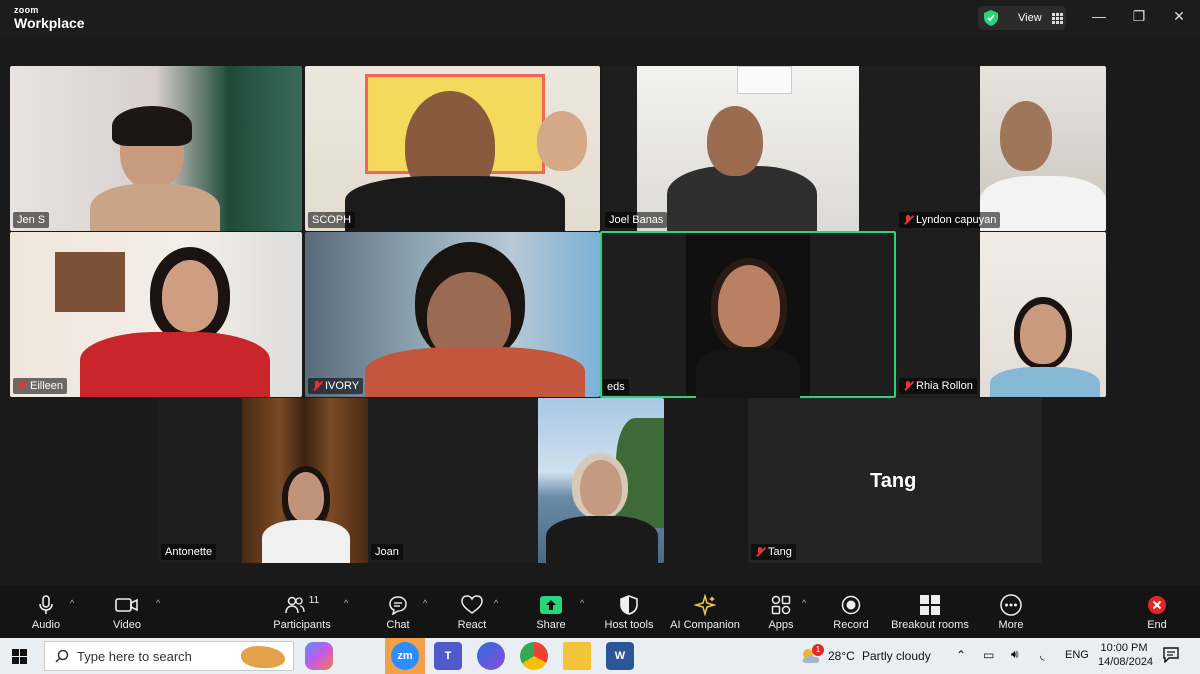  I want to click on participant-hair, so click(152, 126).